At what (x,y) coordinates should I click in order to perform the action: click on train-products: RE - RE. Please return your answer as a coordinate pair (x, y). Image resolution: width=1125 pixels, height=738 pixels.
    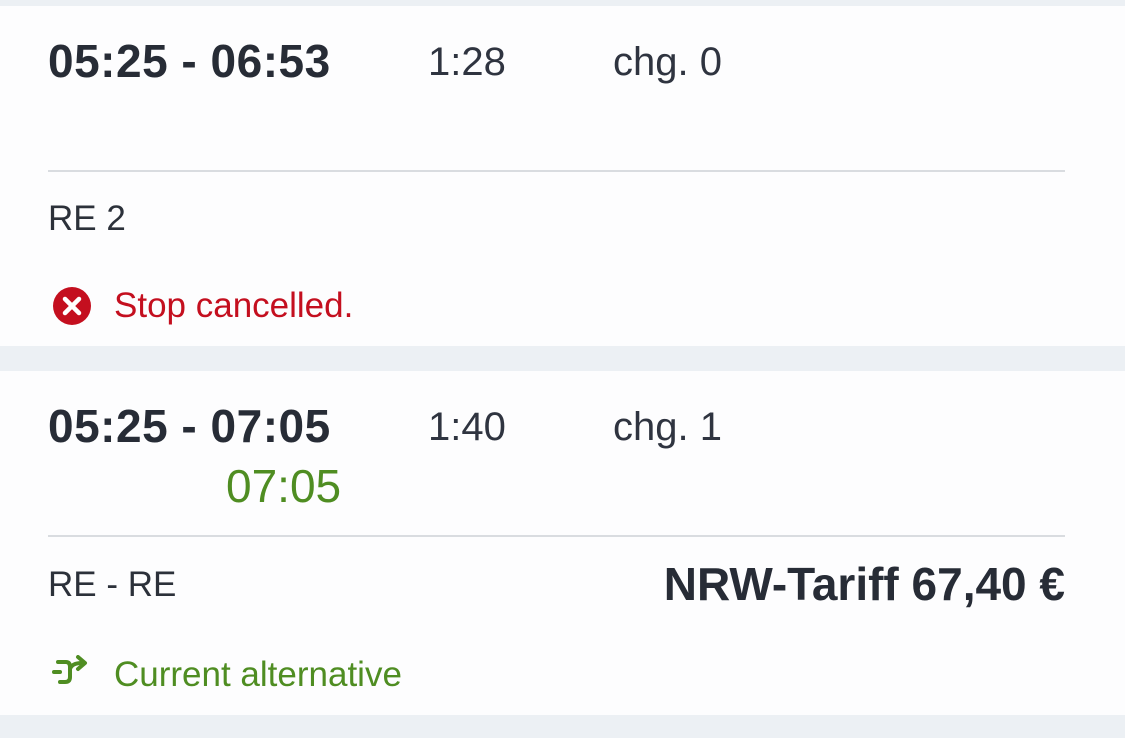
    Looking at the image, I should click on (112, 584).